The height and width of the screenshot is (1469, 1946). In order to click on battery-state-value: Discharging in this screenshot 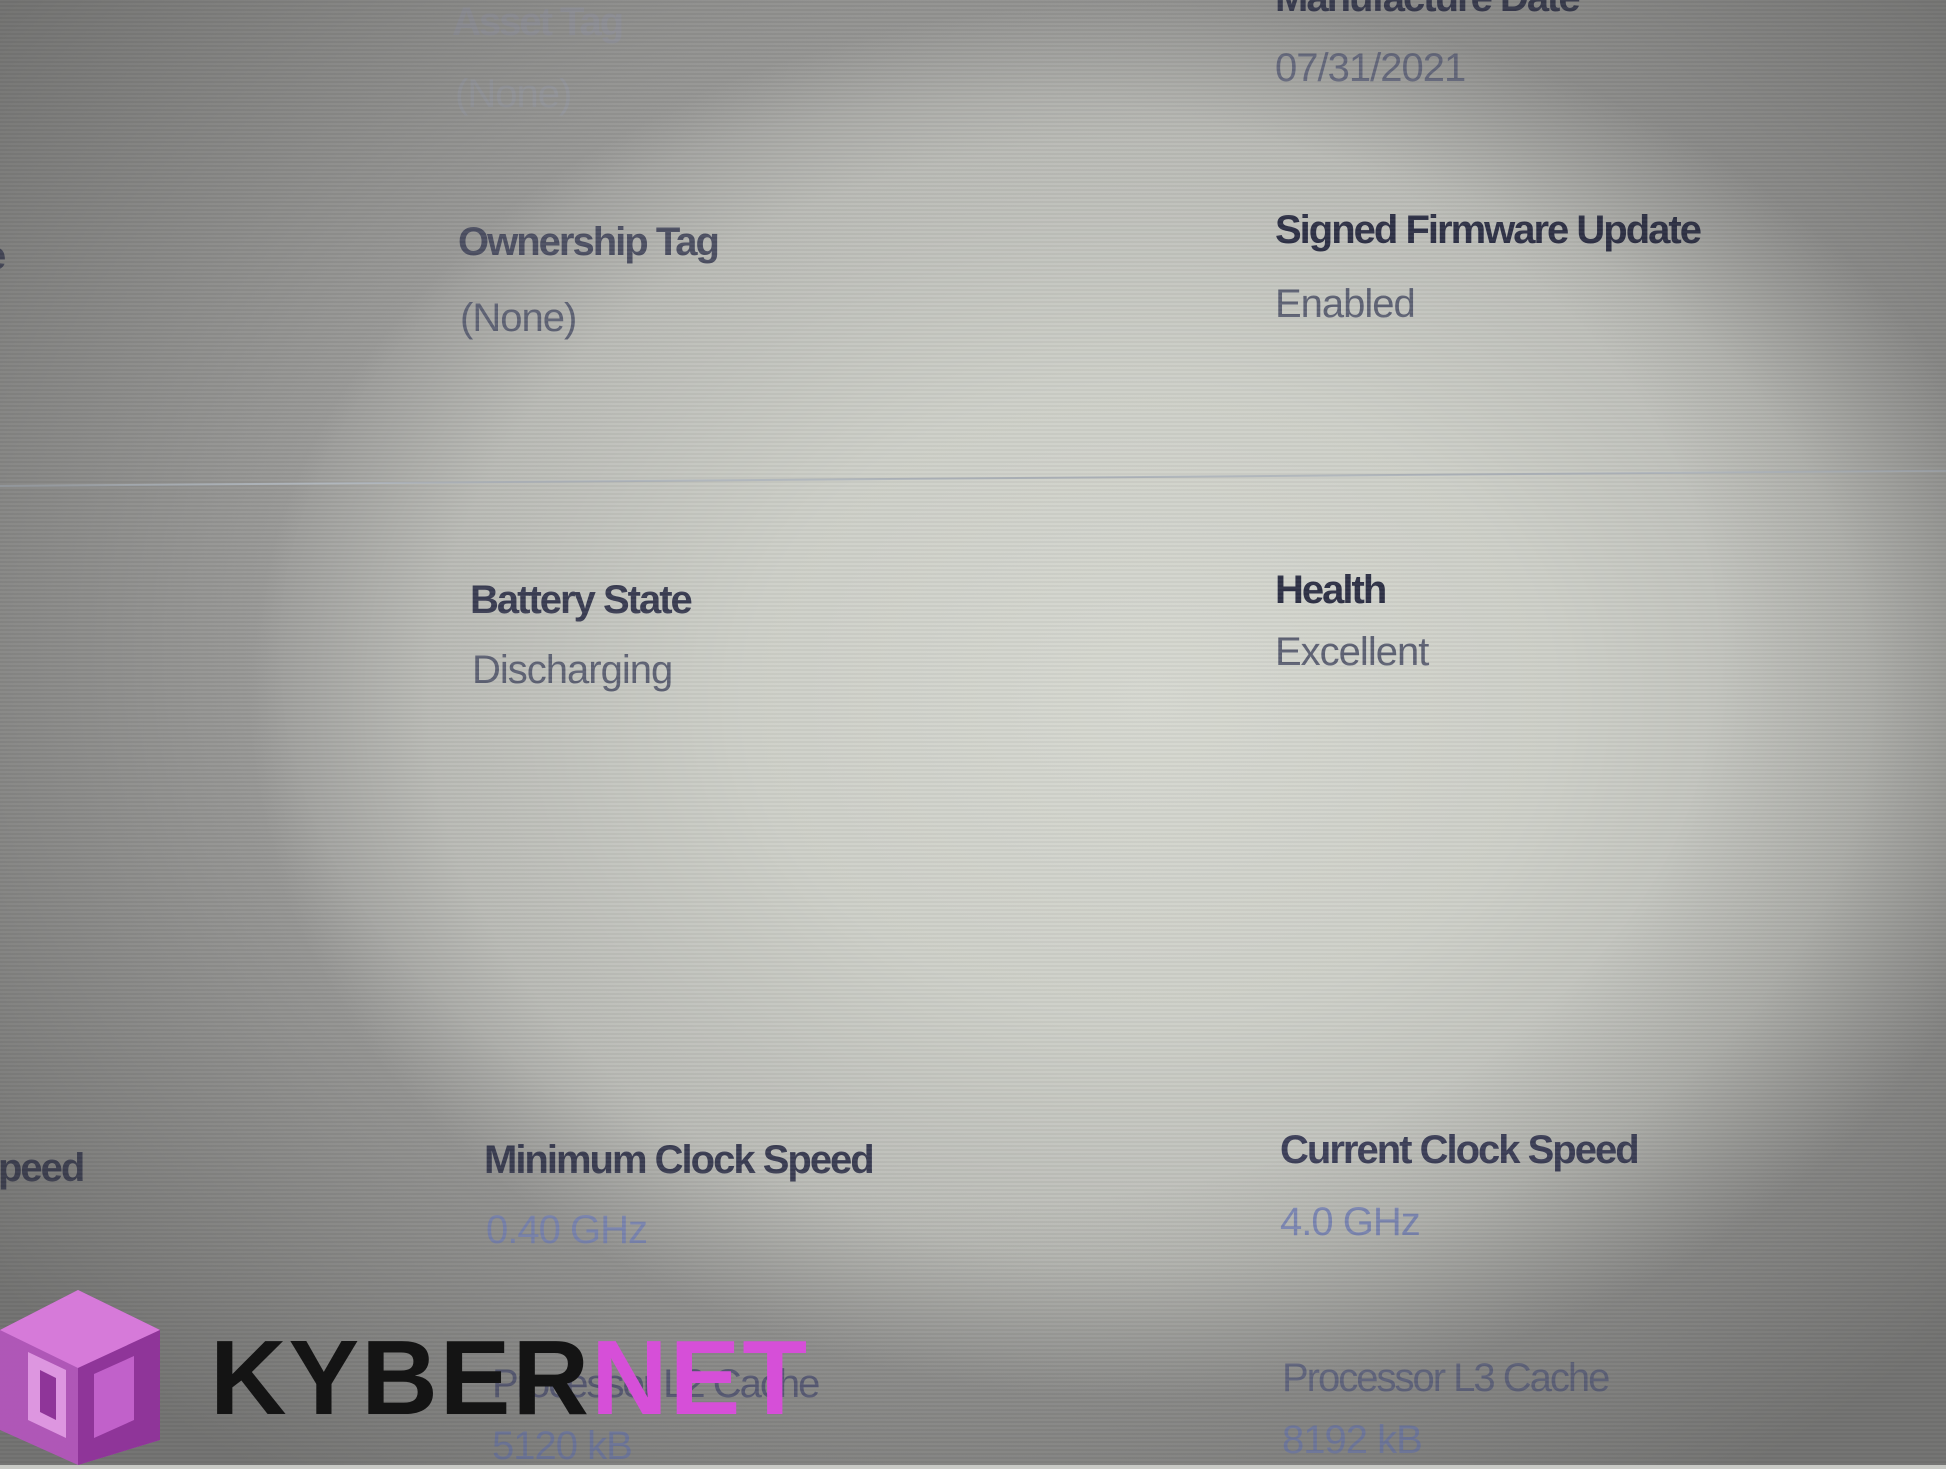, I will do `click(572, 670)`.